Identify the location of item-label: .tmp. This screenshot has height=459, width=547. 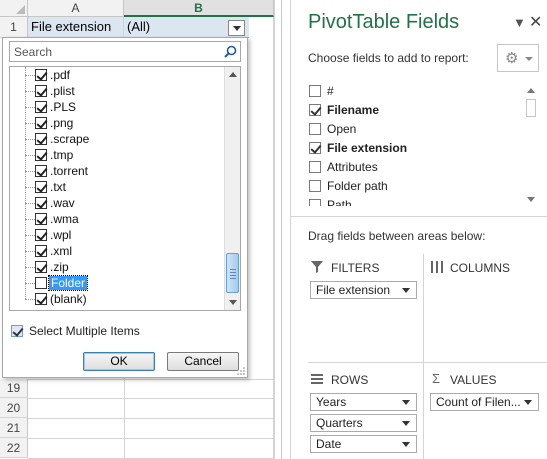
(62, 155).